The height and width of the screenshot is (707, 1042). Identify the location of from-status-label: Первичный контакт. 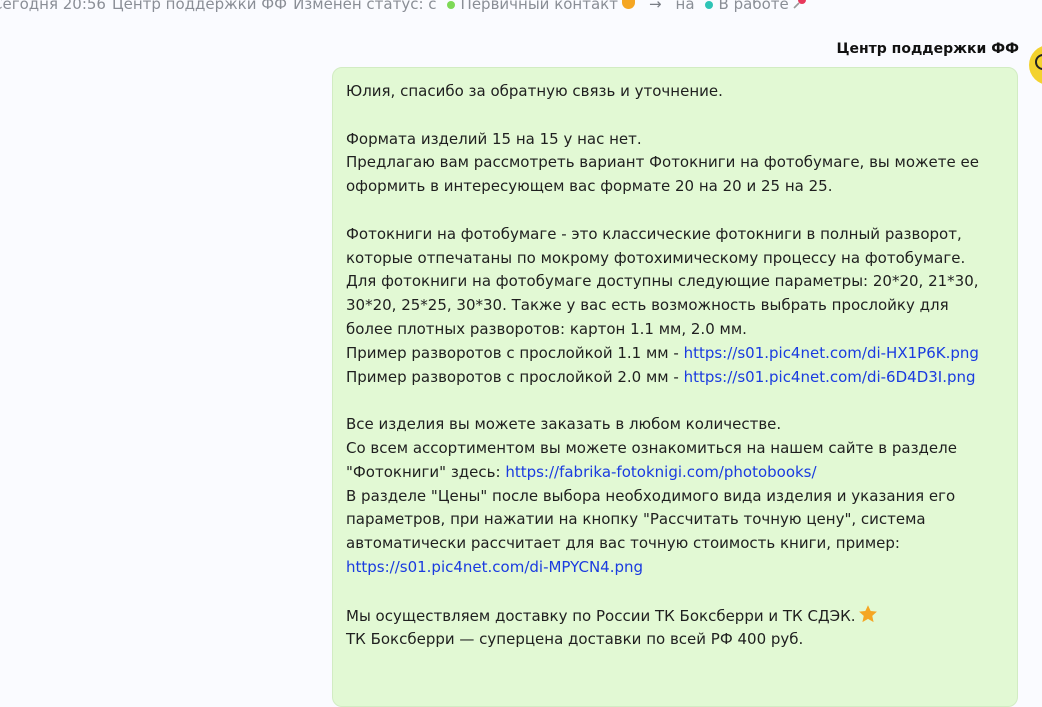
(539, 6).